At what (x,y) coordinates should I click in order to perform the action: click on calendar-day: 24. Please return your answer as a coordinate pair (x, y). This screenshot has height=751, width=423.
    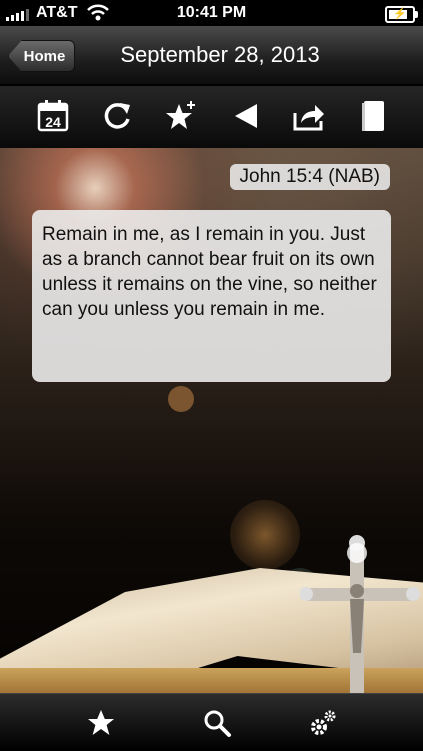
    Looking at the image, I should click on (53, 122).